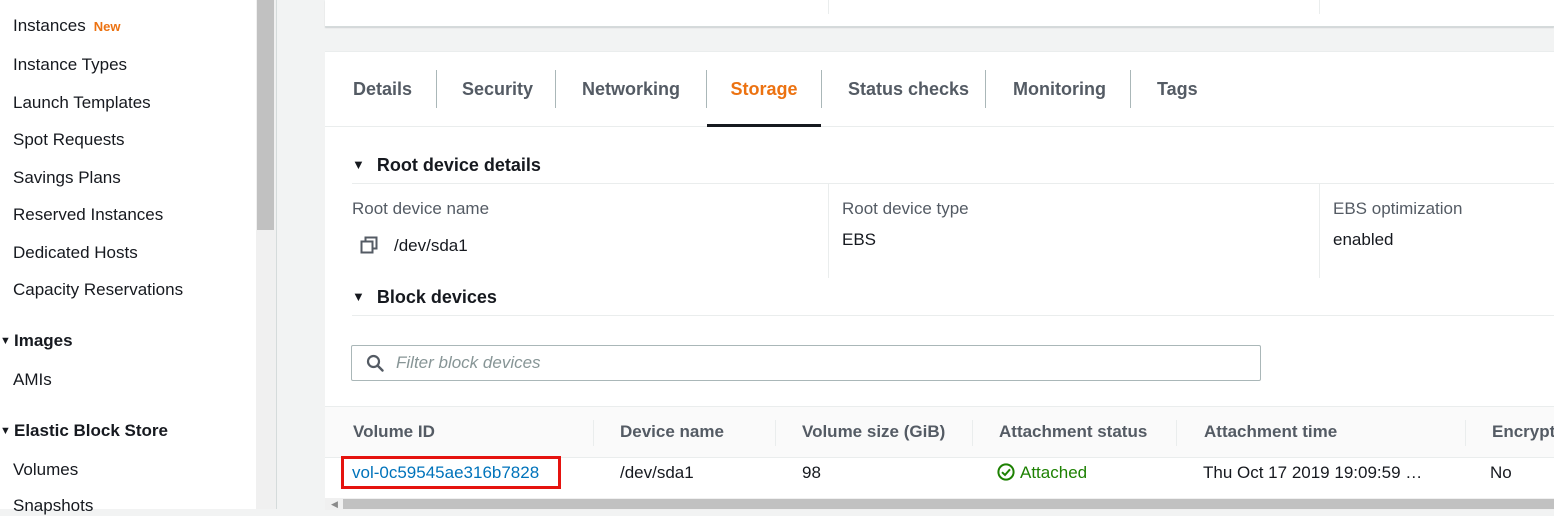  I want to click on table-horizontal-scrollbar: ◀, so click(939, 504).